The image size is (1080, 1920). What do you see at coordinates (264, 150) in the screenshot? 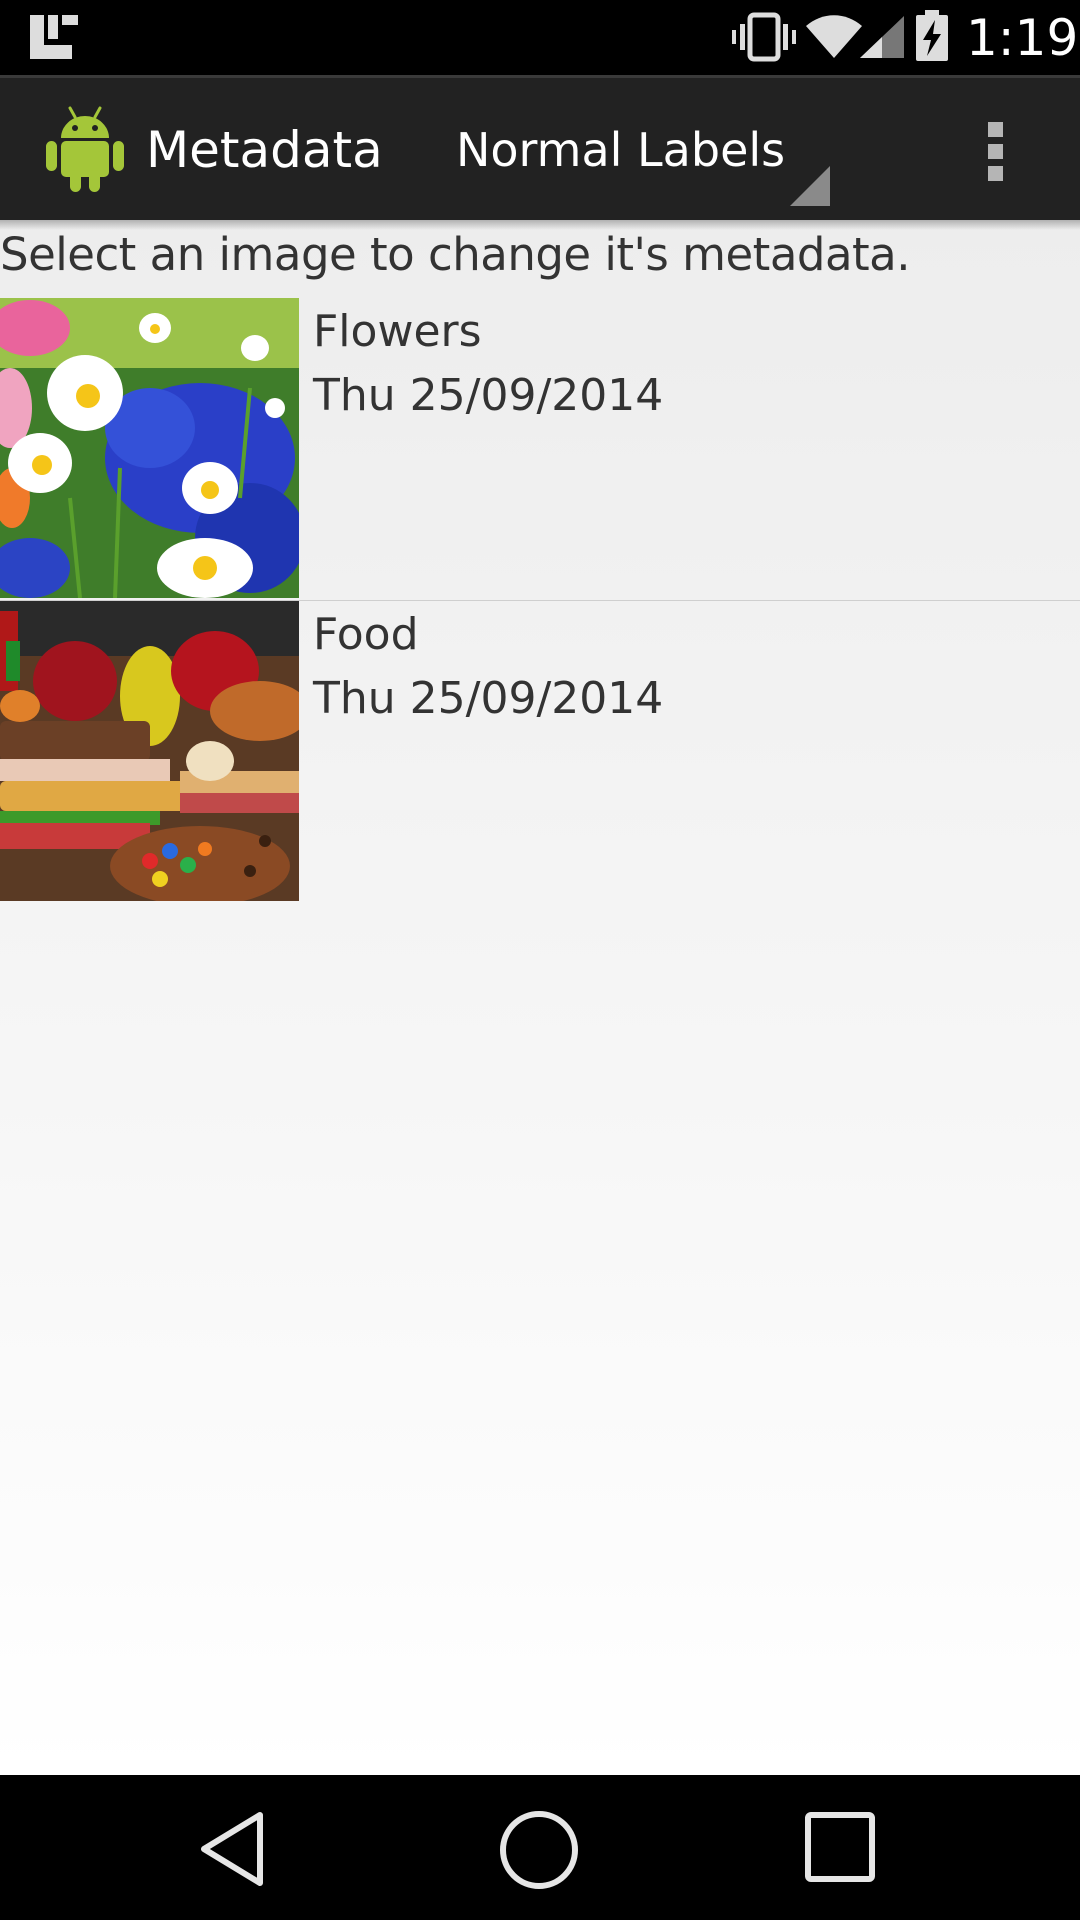
I see `app-title: Metadata` at bounding box center [264, 150].